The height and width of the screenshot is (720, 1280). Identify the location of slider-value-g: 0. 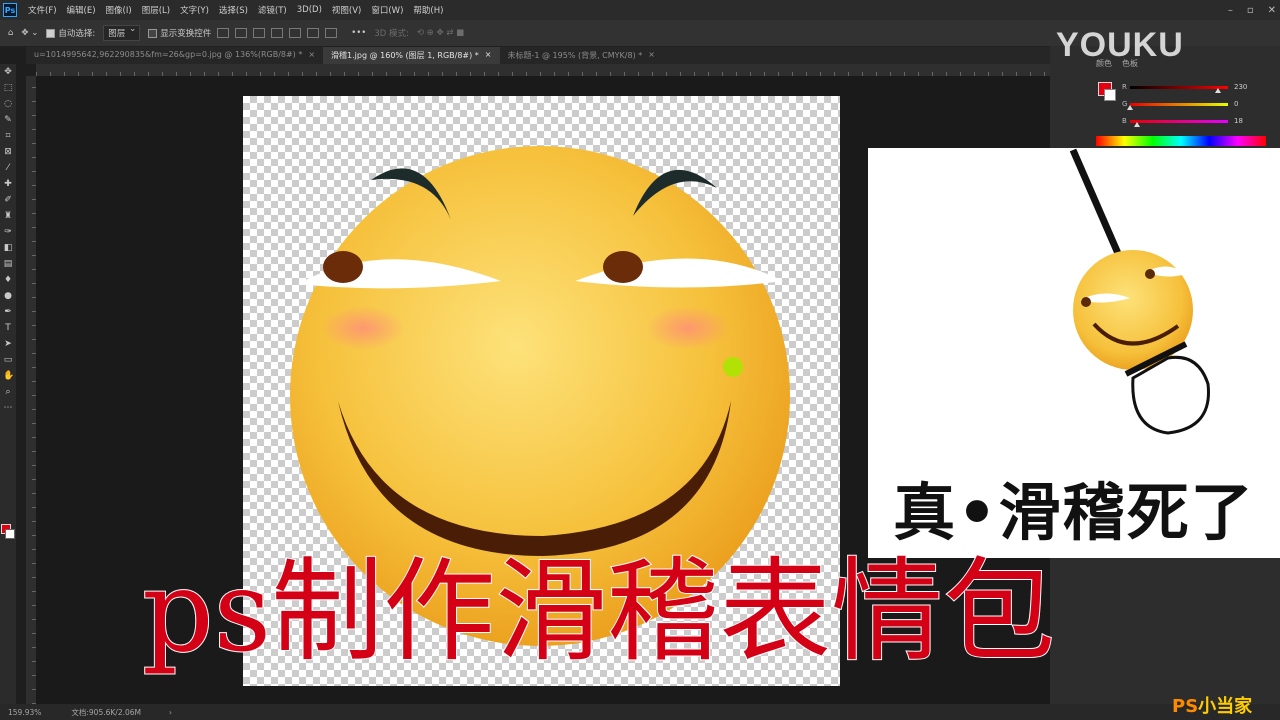
(1236, 104).